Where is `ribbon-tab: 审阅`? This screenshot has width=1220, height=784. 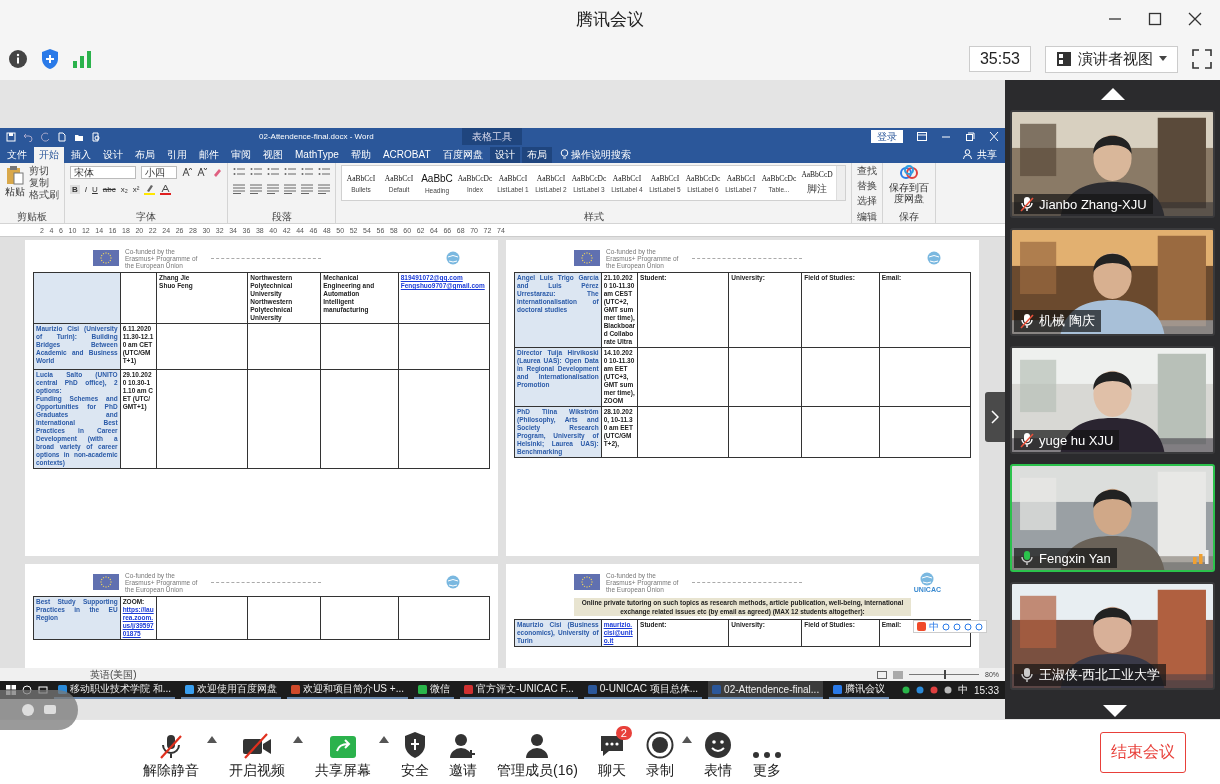
ribbon-tab: 审阅 is located at coordinates (241, 155).